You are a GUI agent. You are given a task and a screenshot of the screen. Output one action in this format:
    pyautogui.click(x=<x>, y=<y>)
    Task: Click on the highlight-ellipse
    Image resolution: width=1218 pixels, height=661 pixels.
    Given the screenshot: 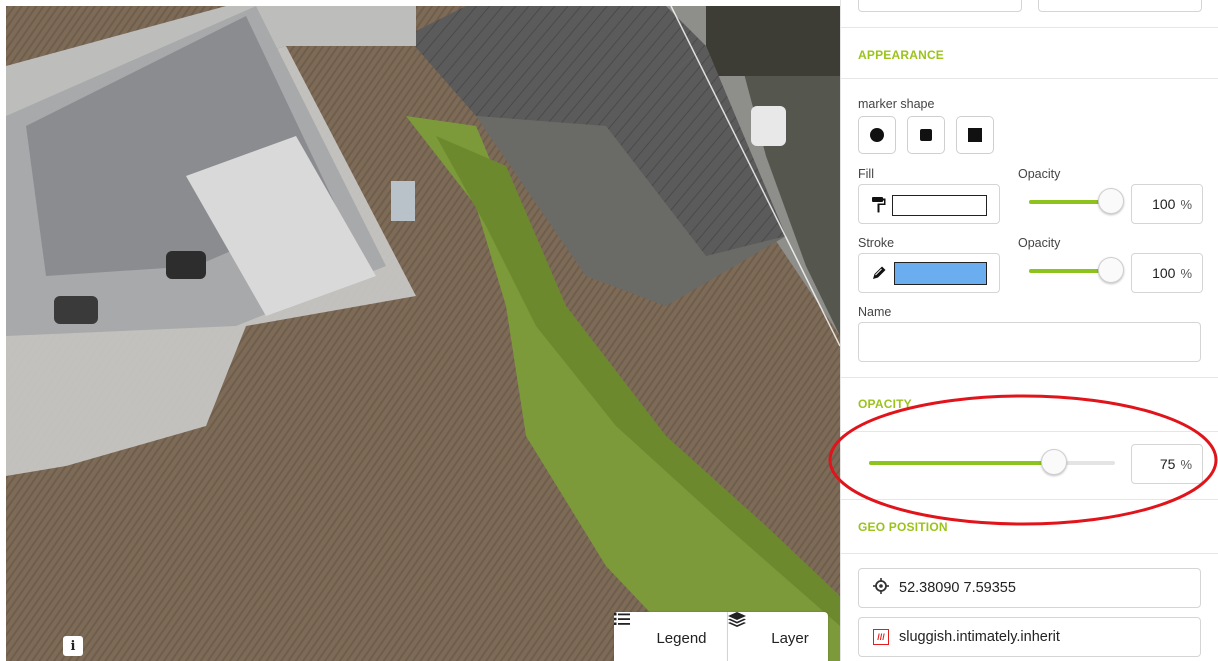 What is the action you would take?
    pyautogui.click(x=1023, y=460)
    